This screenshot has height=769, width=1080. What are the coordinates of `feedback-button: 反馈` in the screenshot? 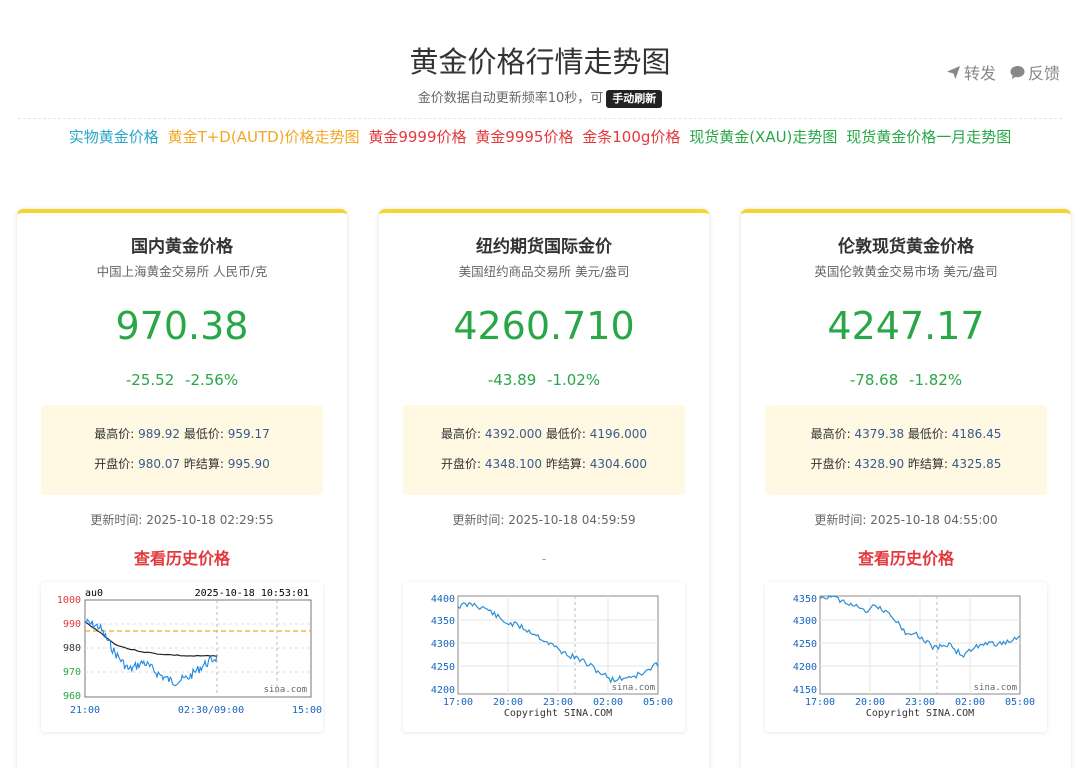 It's located at (1035, 72).